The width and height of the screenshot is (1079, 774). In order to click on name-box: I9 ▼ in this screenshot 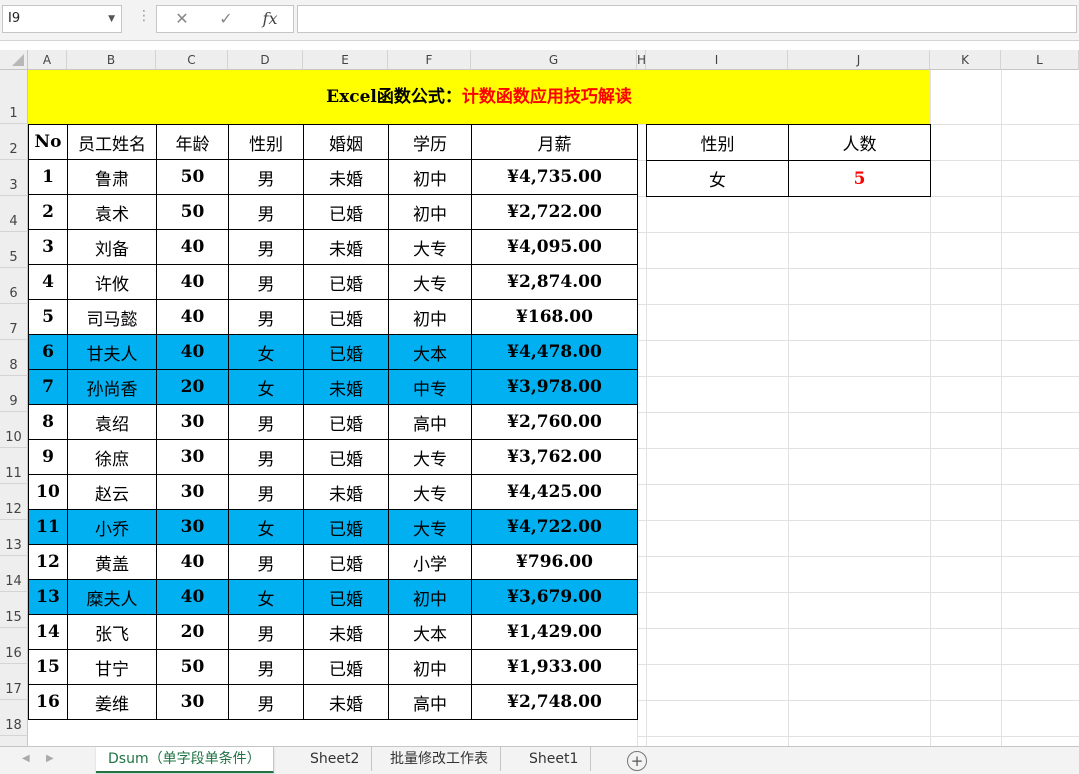, I will do `click(62, 19)`.